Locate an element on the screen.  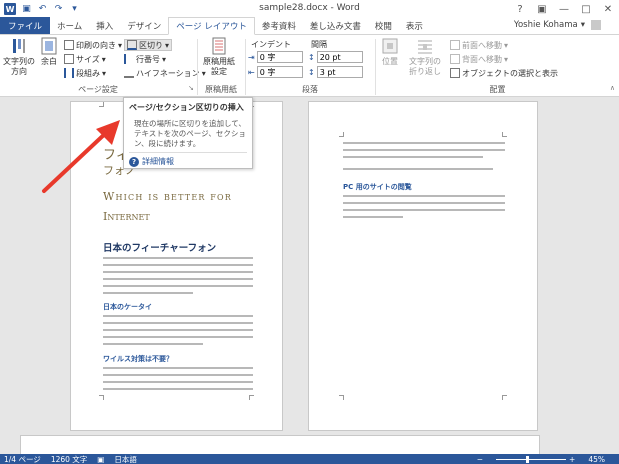
user-account: Yoshie Kohama ▾ is located at coordinates (557, 25).